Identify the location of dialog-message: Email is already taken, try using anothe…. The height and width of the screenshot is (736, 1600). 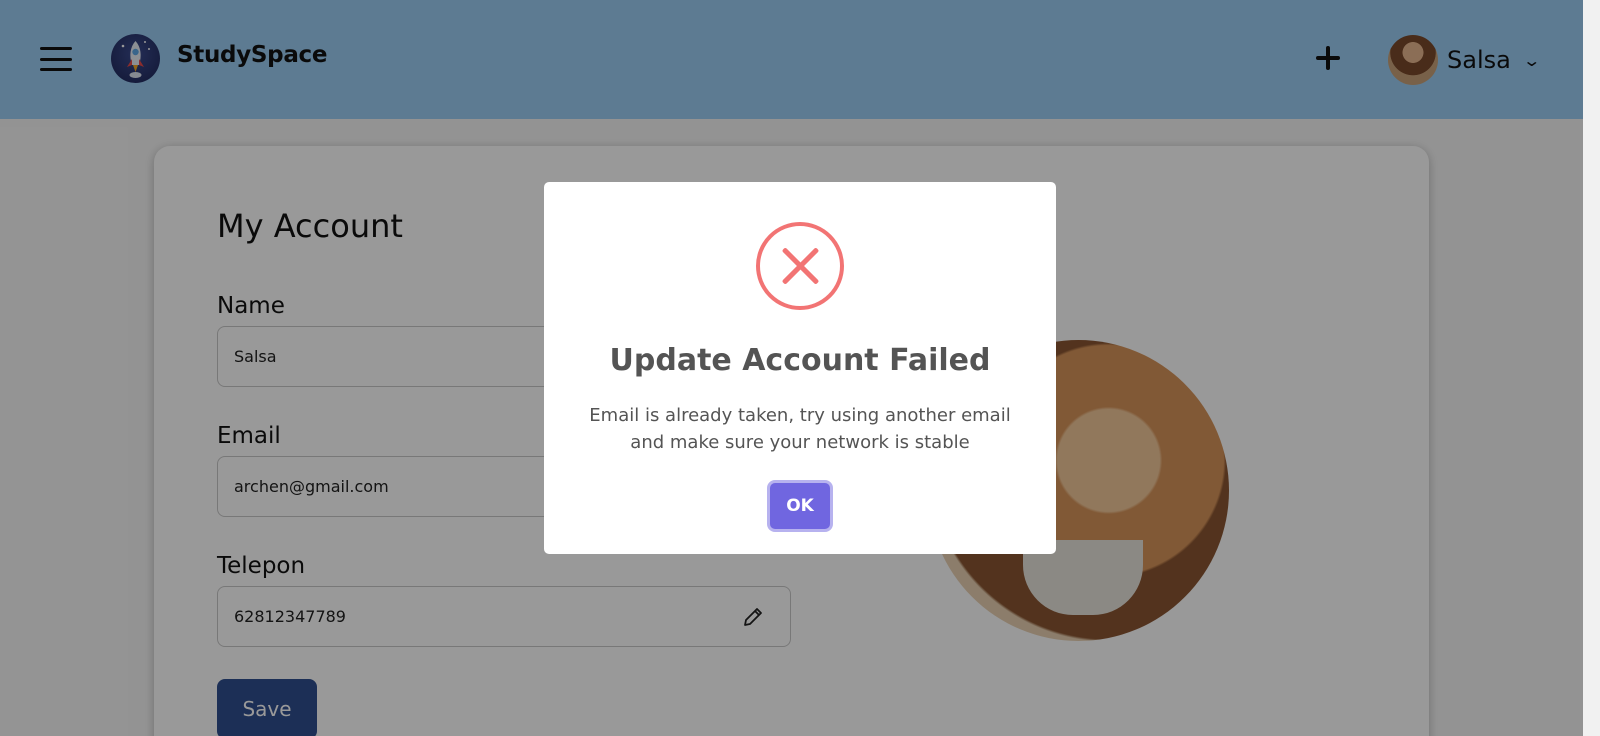
(800, 429).